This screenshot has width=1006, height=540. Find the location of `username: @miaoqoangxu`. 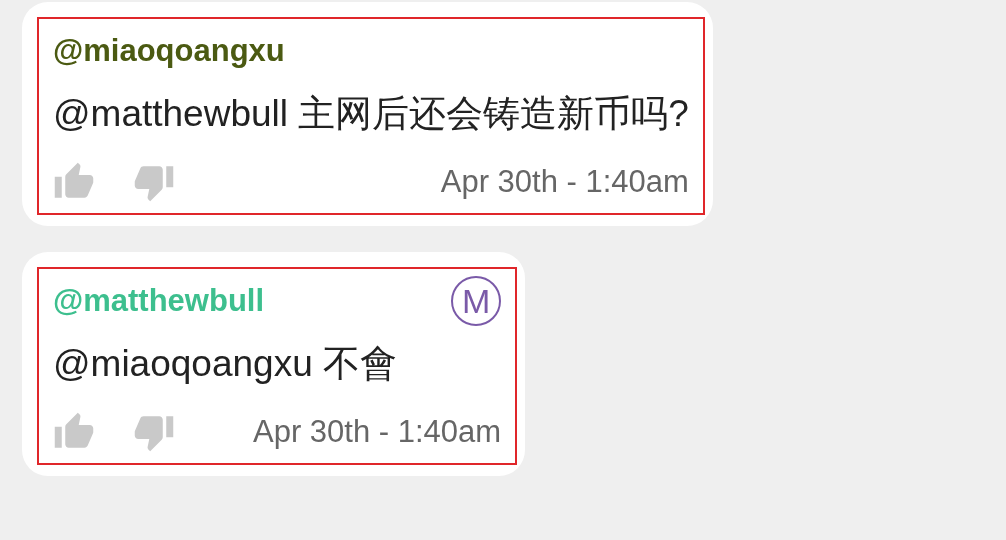

username: @miaoqoangxu is located at coordinates (169, 51).